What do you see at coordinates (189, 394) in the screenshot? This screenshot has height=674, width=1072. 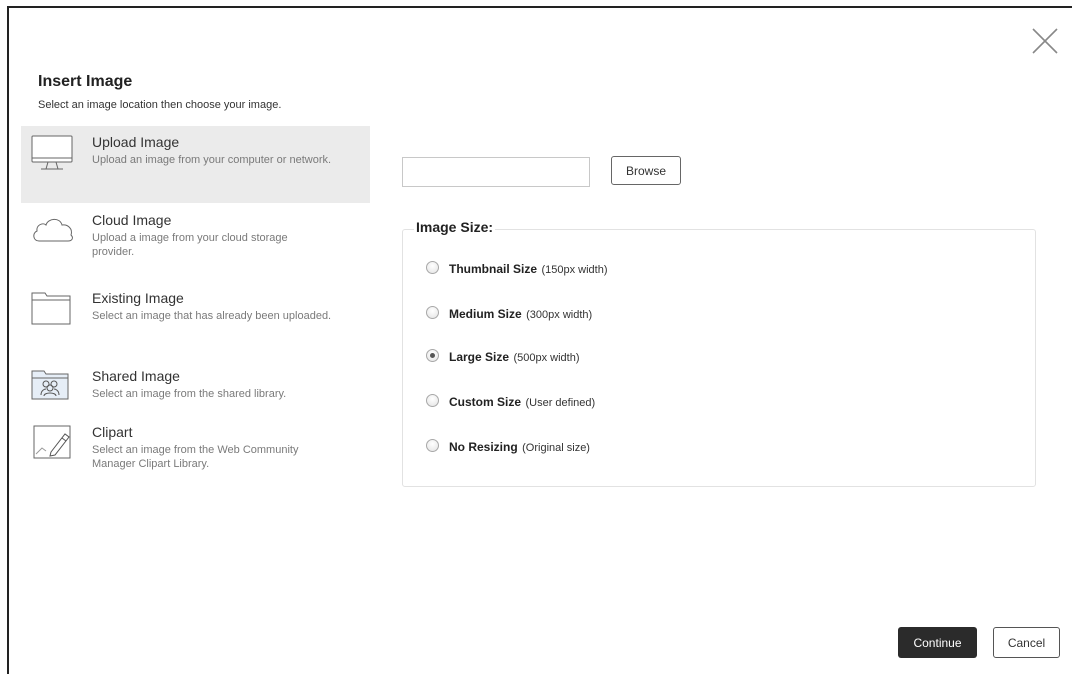 I see `source-description: Select an image from the shared library.` at bounding box center [189, 394].